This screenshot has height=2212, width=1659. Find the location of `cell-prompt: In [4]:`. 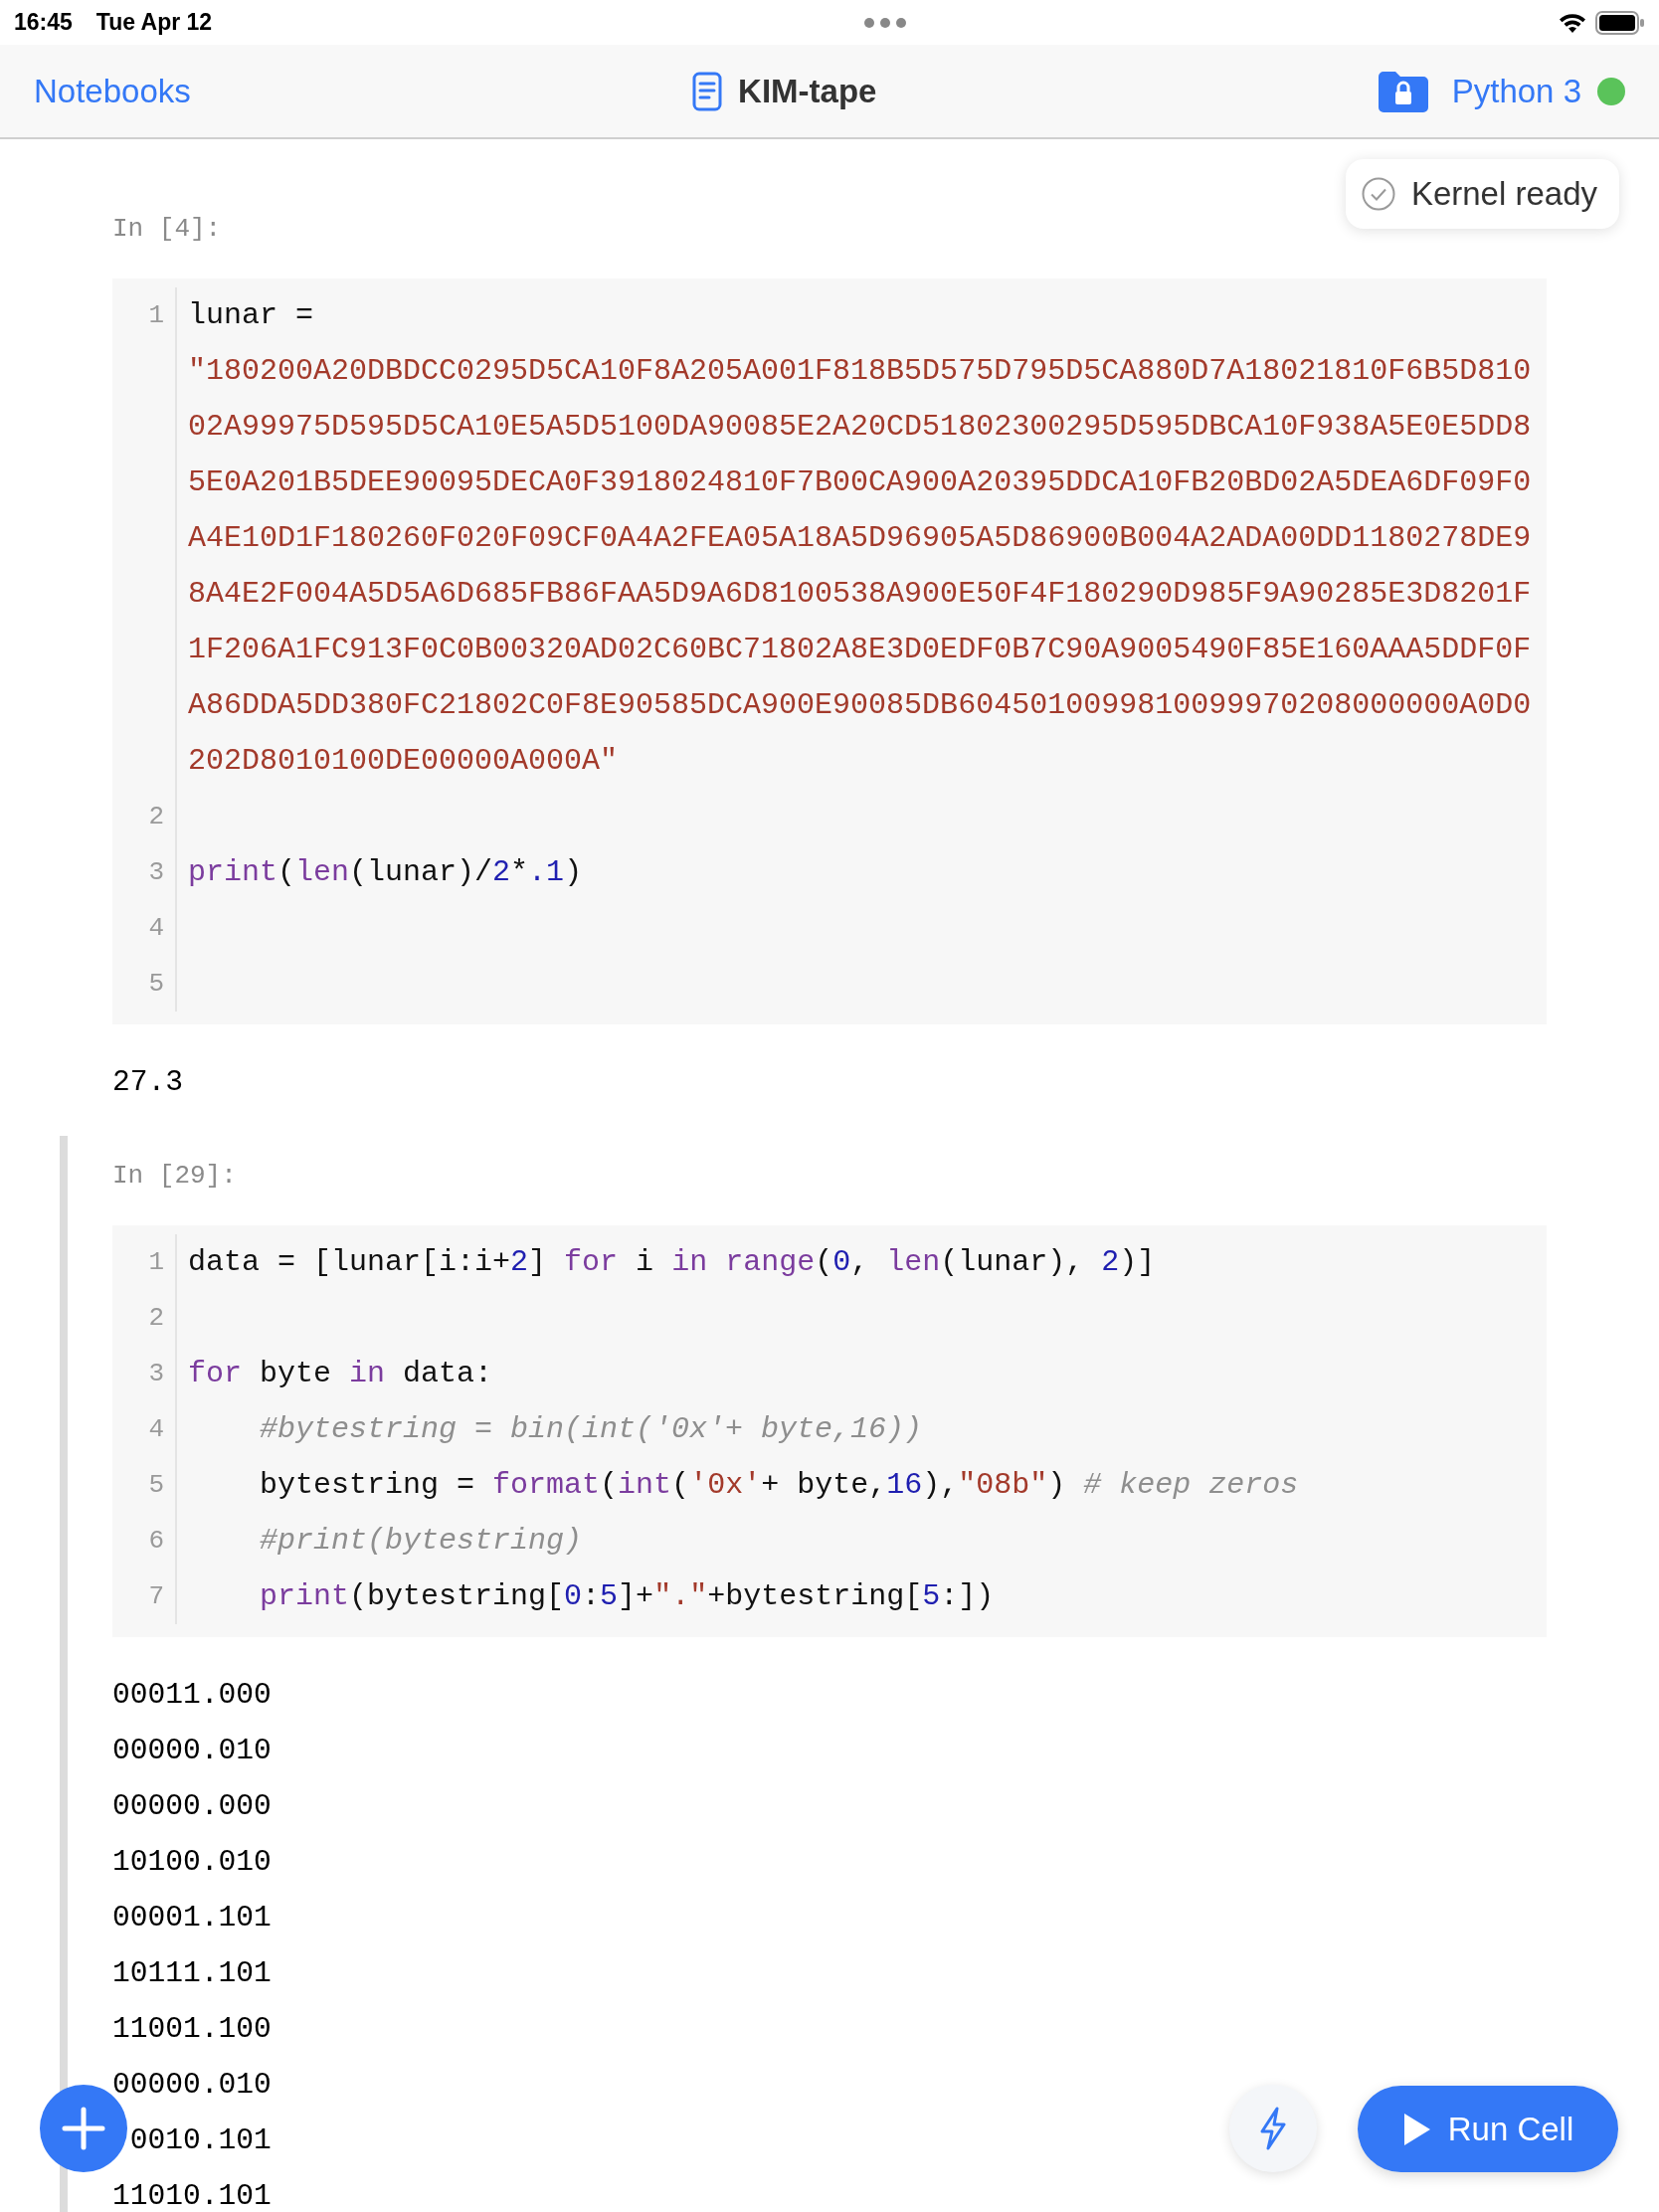

cell-prompt: In [4]: is located at coordinates (167, 229).